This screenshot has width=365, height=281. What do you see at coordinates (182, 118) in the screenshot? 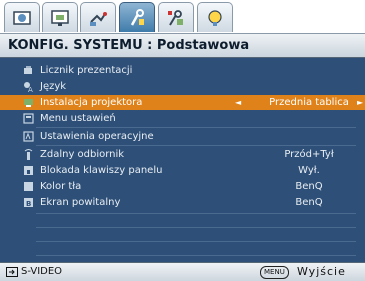
I see `menu-item-menu-settings: Menu ustawień` at bounding box center [182, 118].